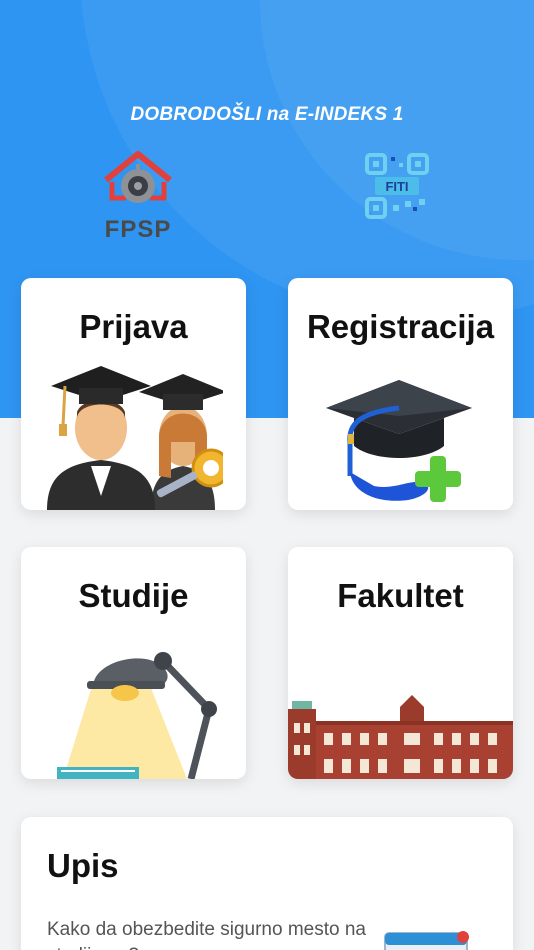  Describe the element at coordinates (400, 663) in the screenshot. I see `fakultet-card: Fakultet` at that location.